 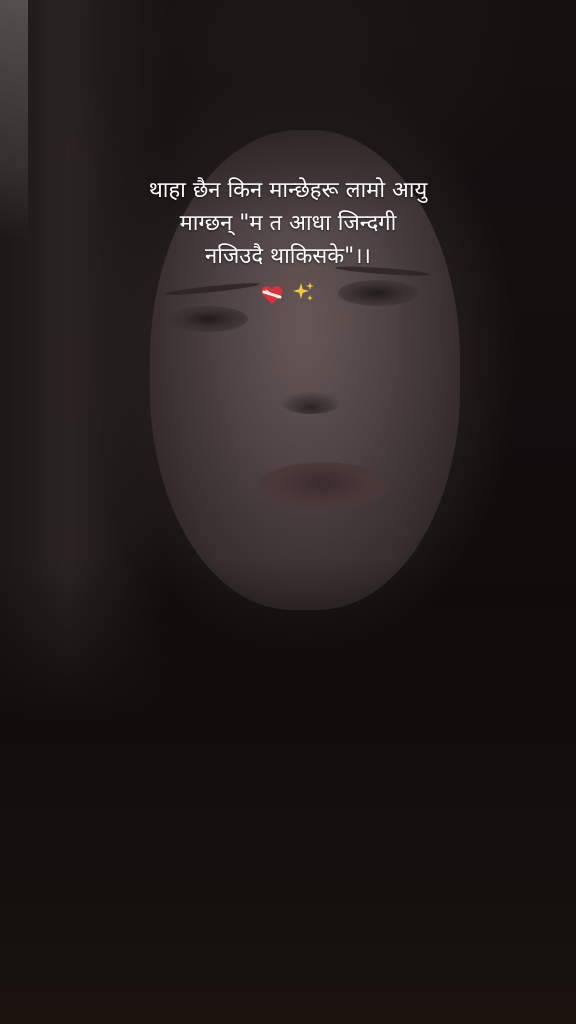 I want to click on emoji-row, so click(x=288, y=291).